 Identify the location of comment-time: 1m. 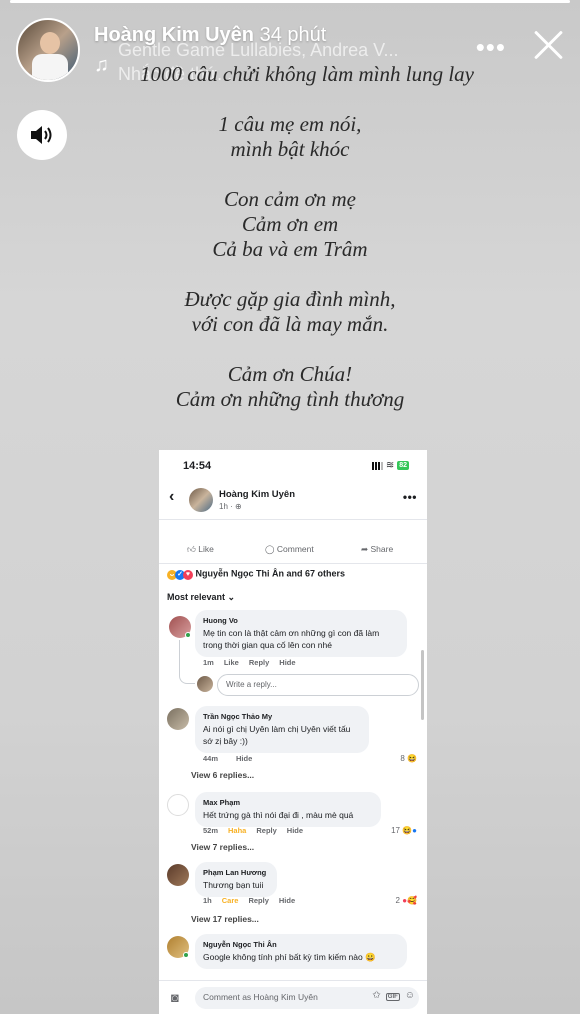
(208, 662).